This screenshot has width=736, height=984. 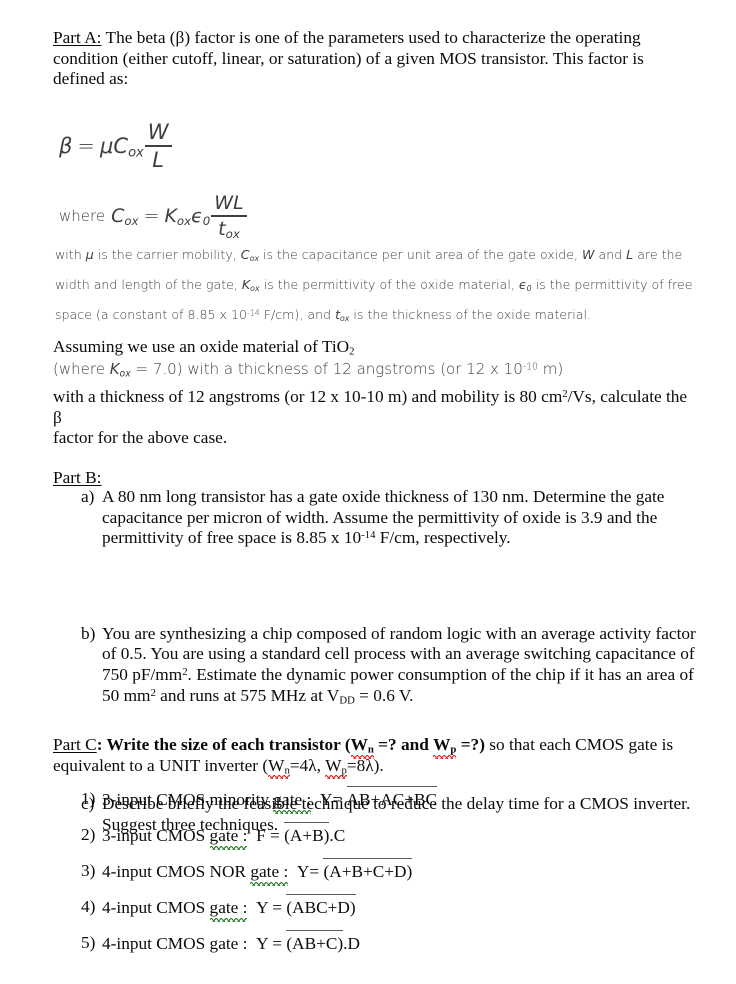 I want to click on eq2-denominator: tox, so click(x=229, y=229).